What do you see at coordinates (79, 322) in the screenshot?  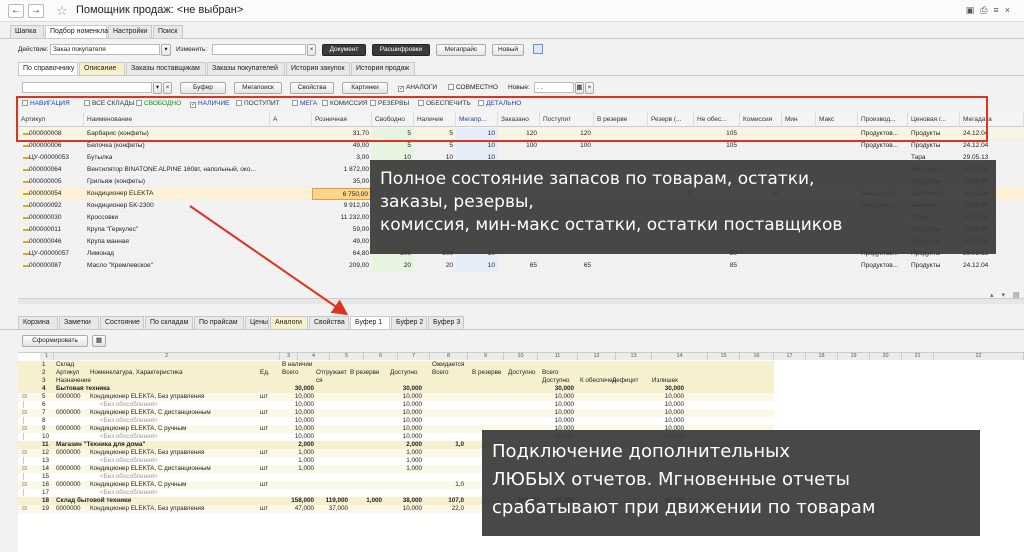 I see `tab-bottom-1: Заметки` at bounding box center [79, 322].